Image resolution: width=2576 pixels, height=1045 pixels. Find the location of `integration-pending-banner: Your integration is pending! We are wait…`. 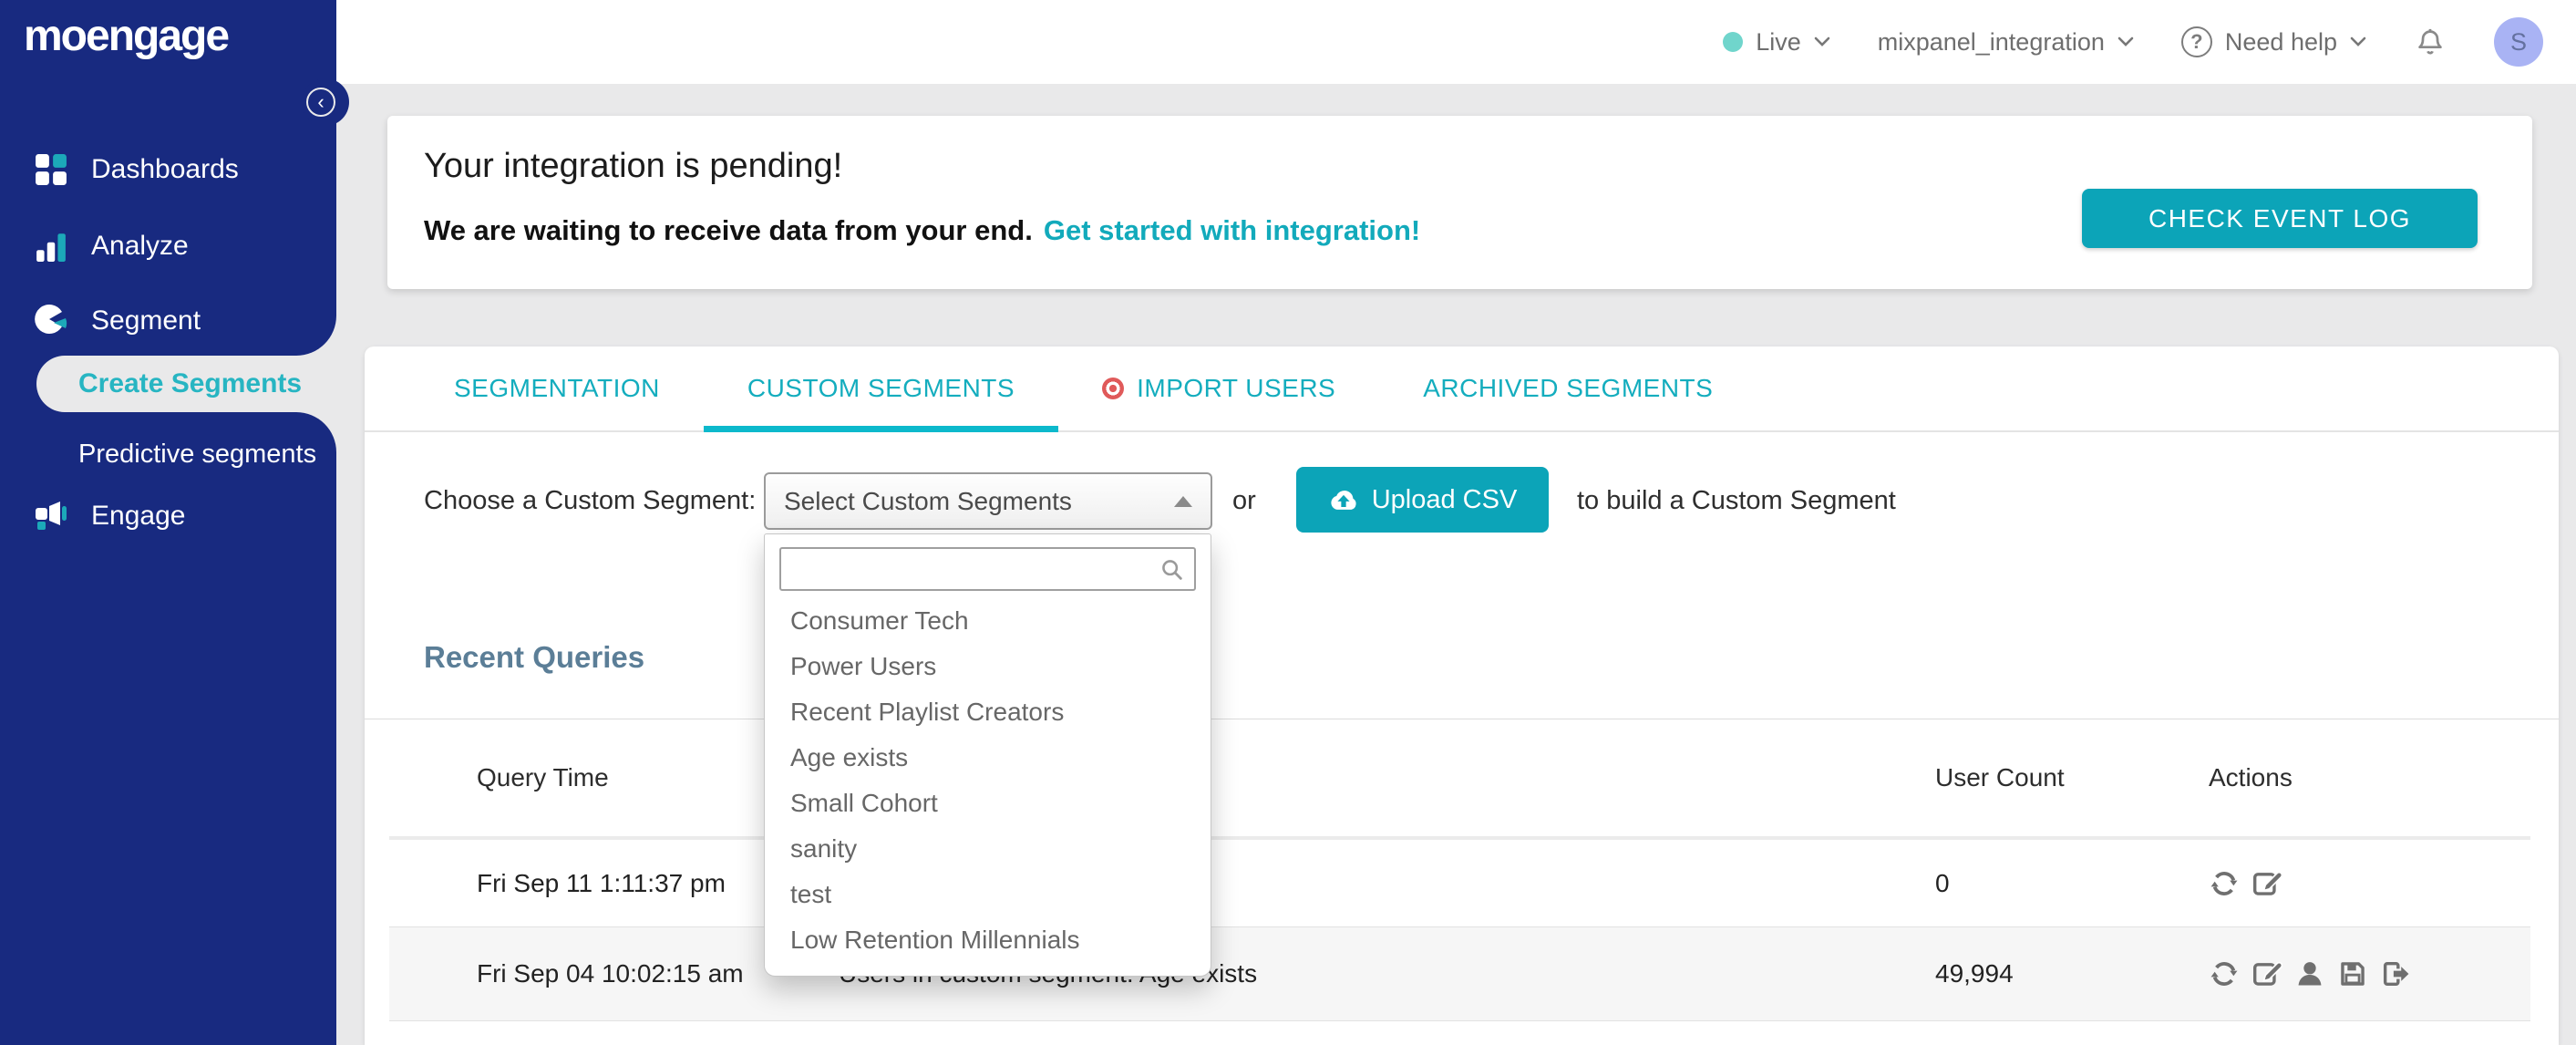

integration-pending-banner: Your integration is pending! We are wait… is located at coordinates (1459, 202).